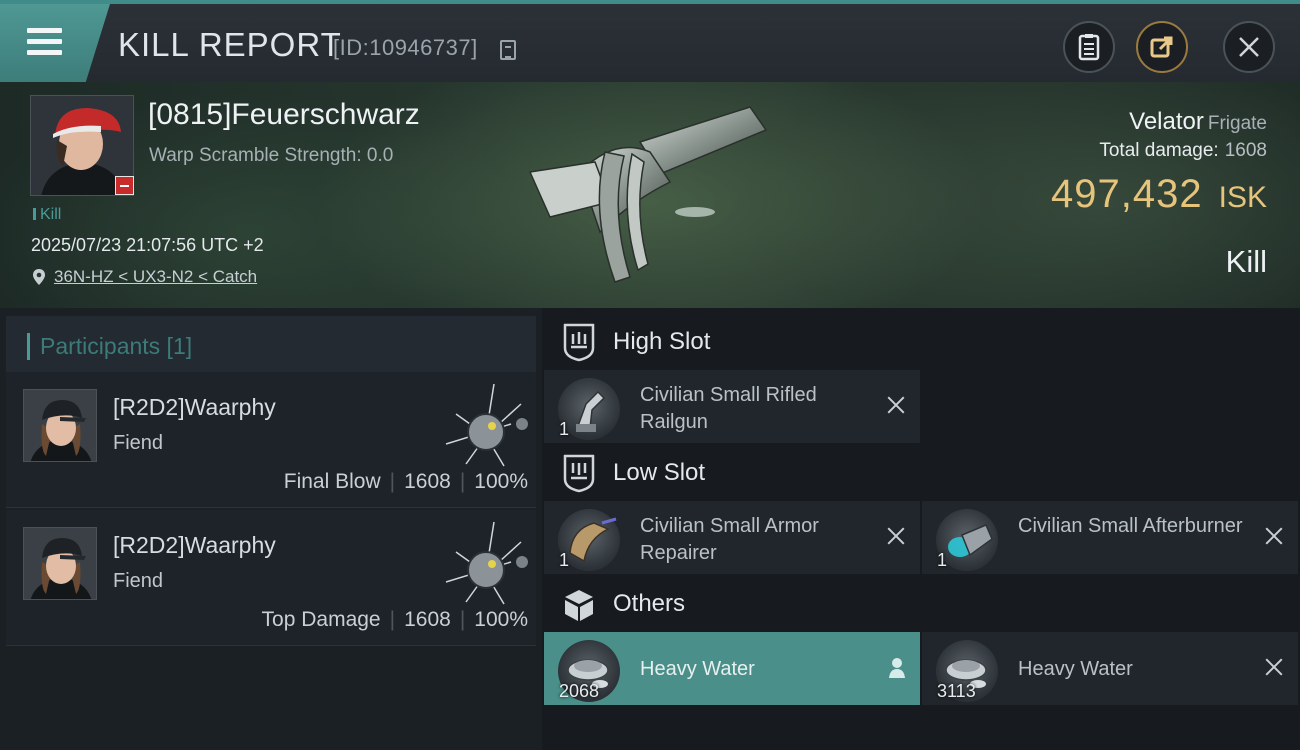 The image size is (1300, 750). What do you see at coordinates (1159, 150) in the screenshot?
I see `total-damage-label: Total damage:` at bounding box center [1159, 150].